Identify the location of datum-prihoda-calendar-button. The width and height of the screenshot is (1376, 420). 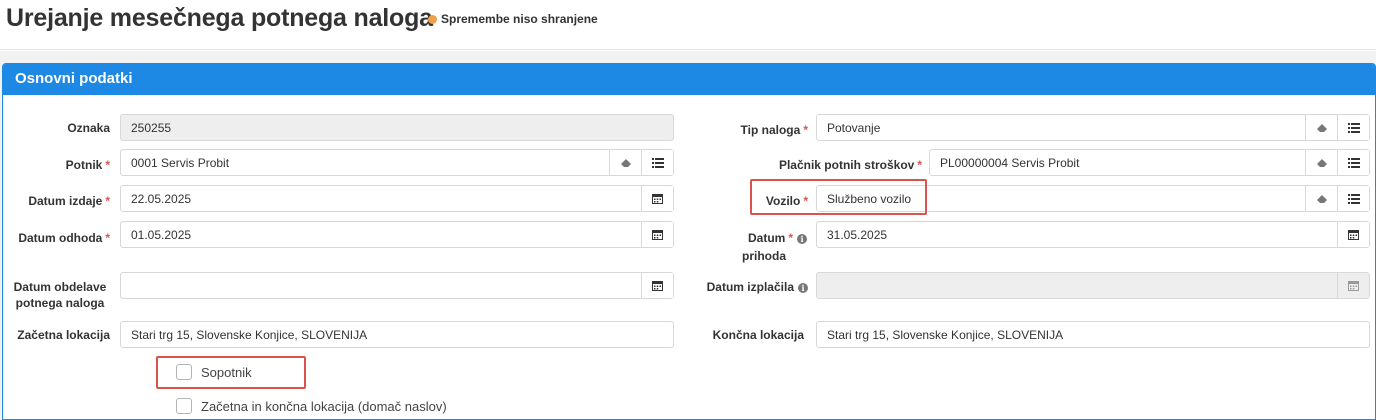
(1353, 234).